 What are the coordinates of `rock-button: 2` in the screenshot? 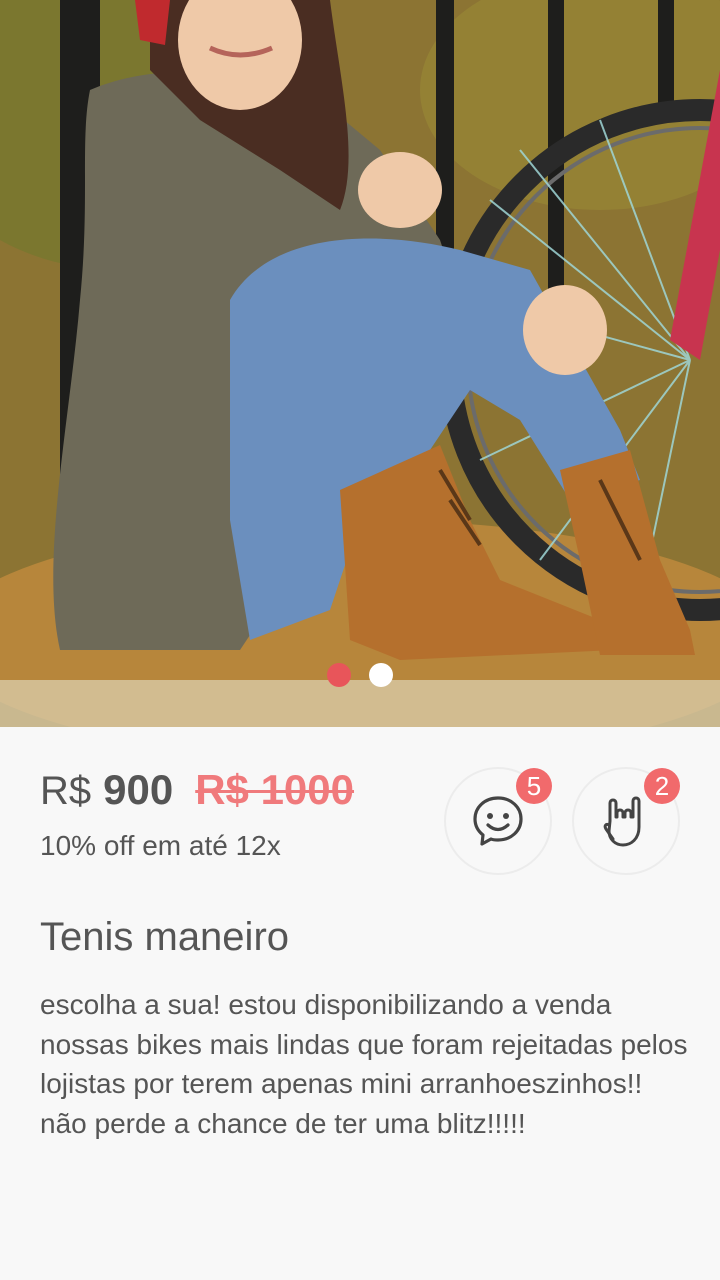 It's located at (626, 821).